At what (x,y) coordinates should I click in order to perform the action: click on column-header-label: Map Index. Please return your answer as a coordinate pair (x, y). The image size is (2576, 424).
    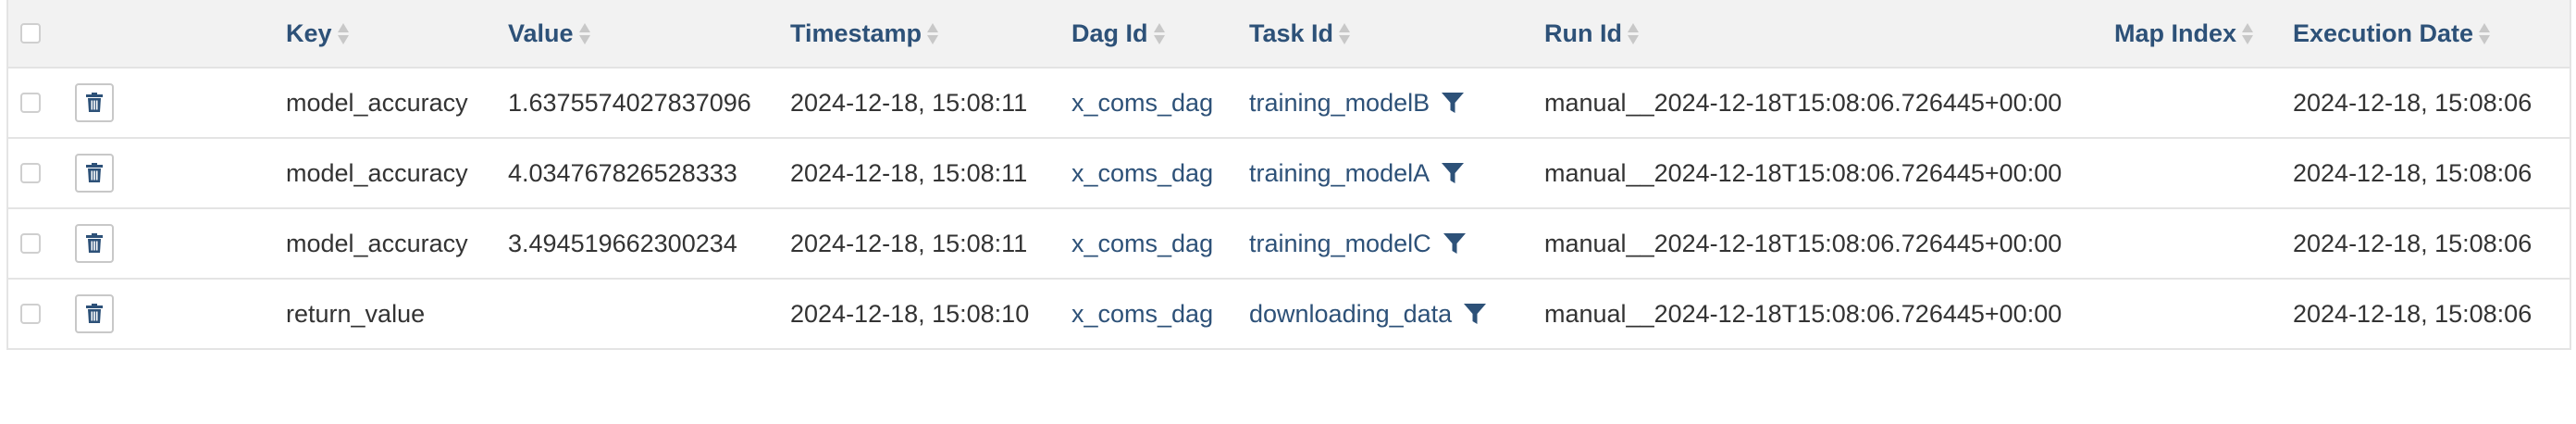
    Looking at the image, I should click on (2176, 33).